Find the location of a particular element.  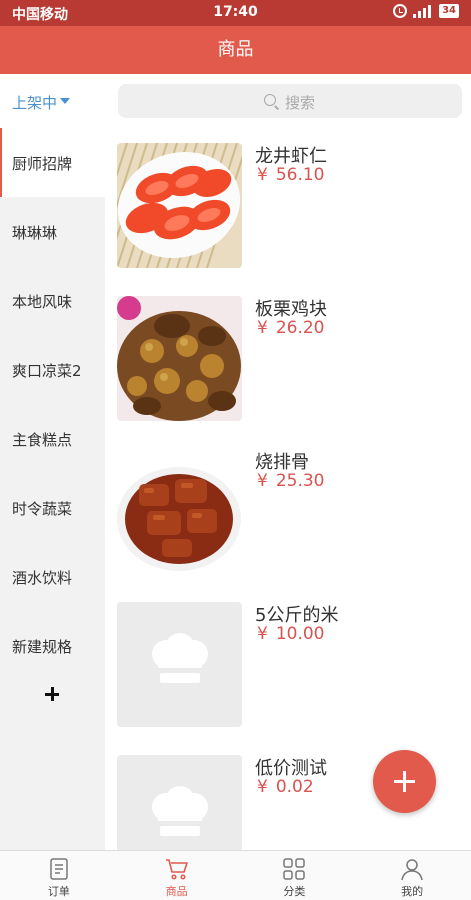

add-product-button is located at coordinates (404, 781).